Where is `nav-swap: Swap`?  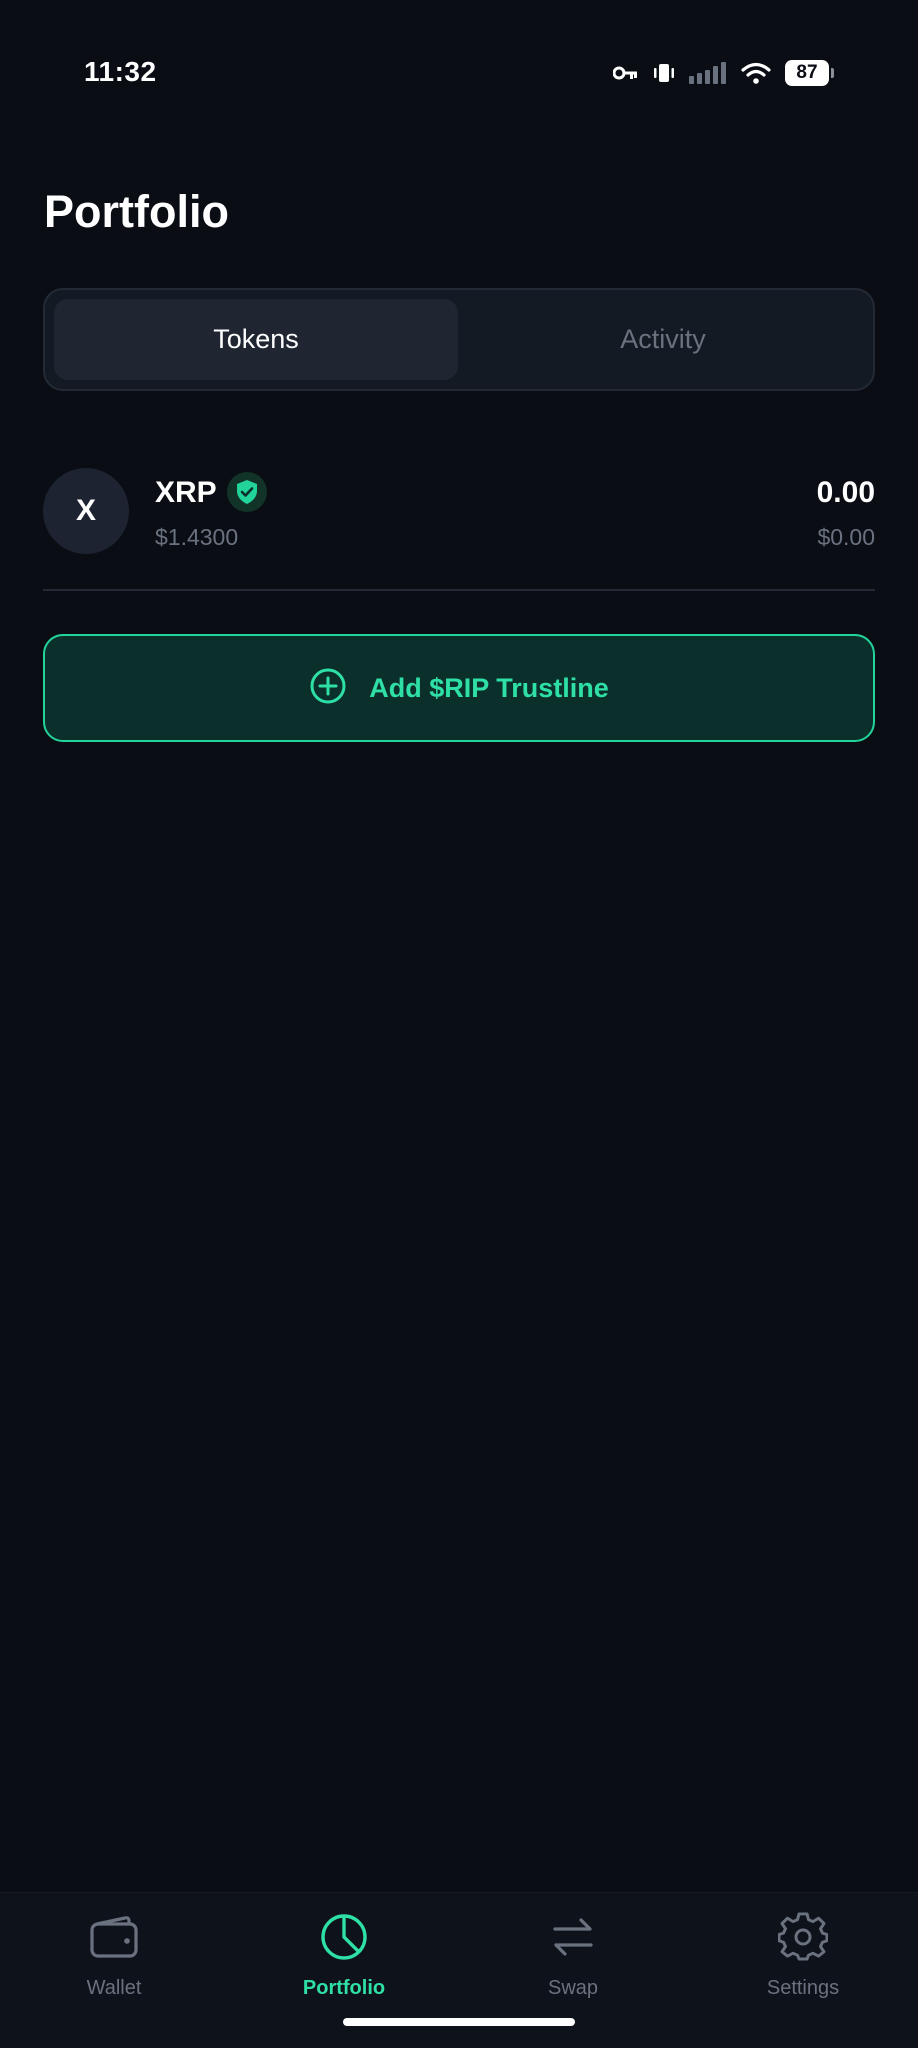 nav-swap: Swap is located at coordinates (573, 1959).